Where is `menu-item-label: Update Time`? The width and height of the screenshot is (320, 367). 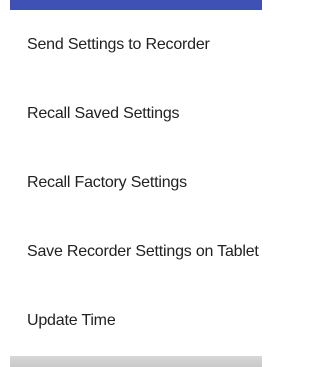 menu-item-label: Update Time is located at coordinates (71, 320).